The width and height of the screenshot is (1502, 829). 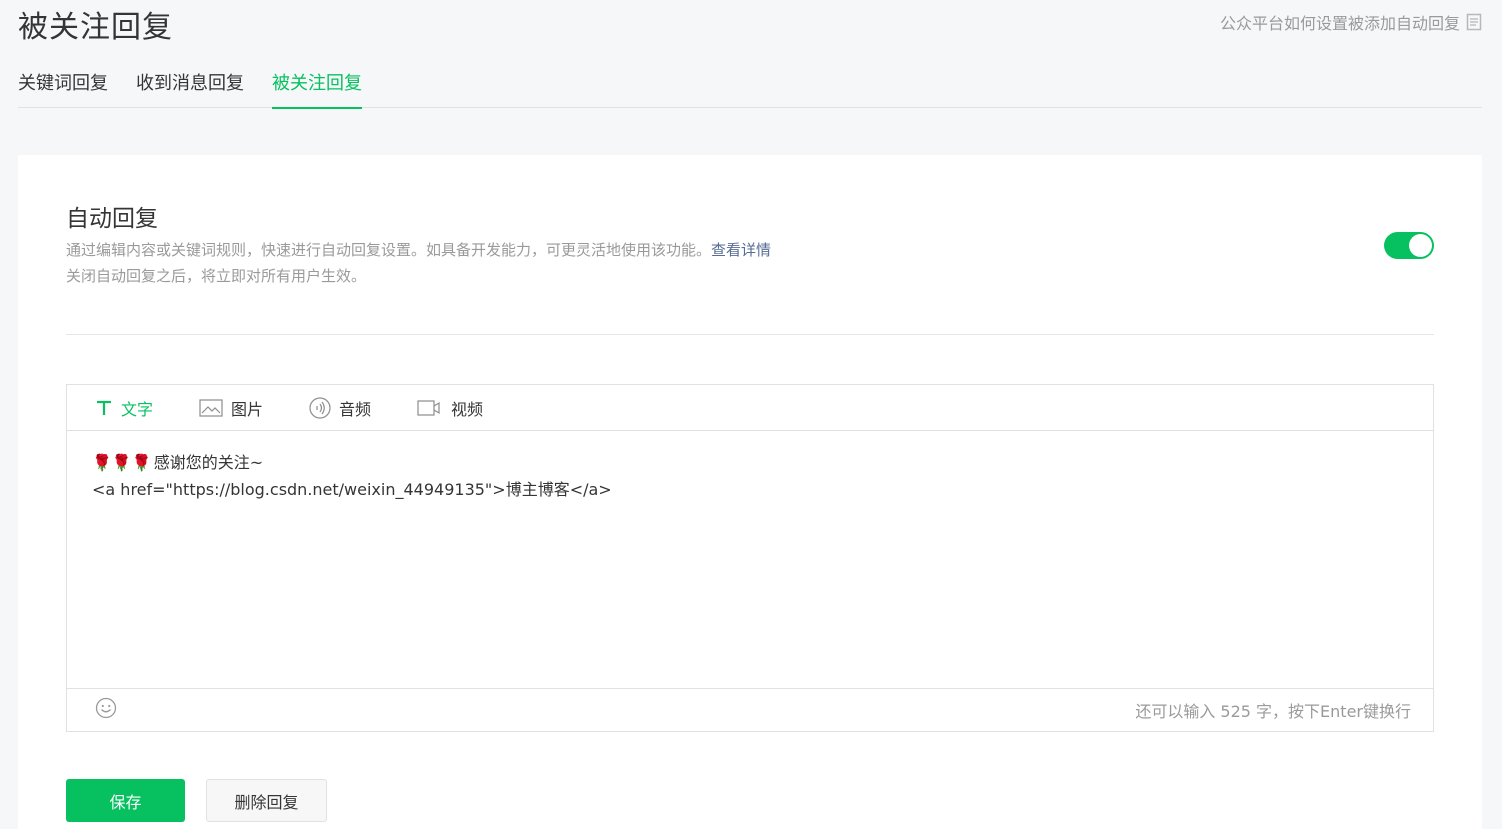 I want to click on tool-text: 文字, so click(x=124, y=408).